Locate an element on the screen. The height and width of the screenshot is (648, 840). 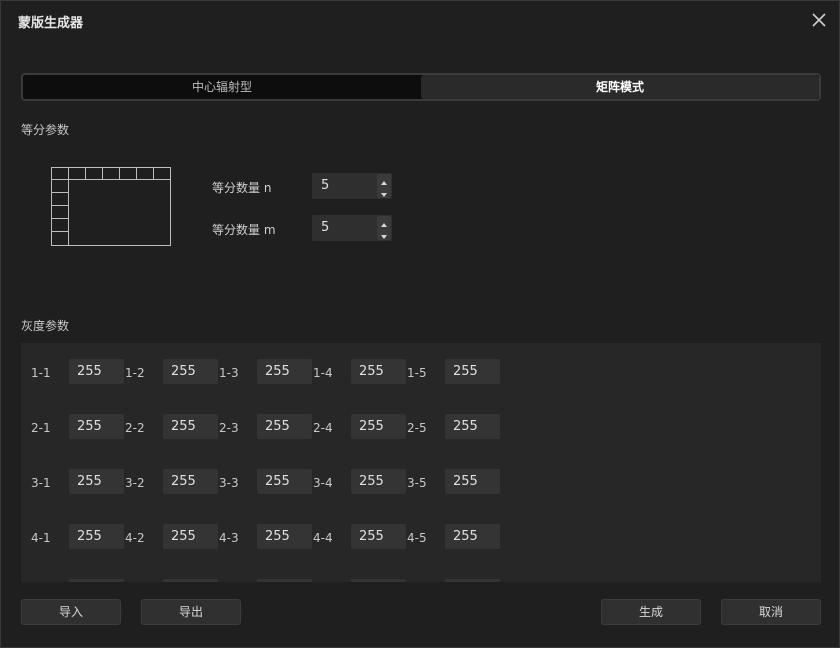
export-button: 导出 is located at coordinates (191, 612).